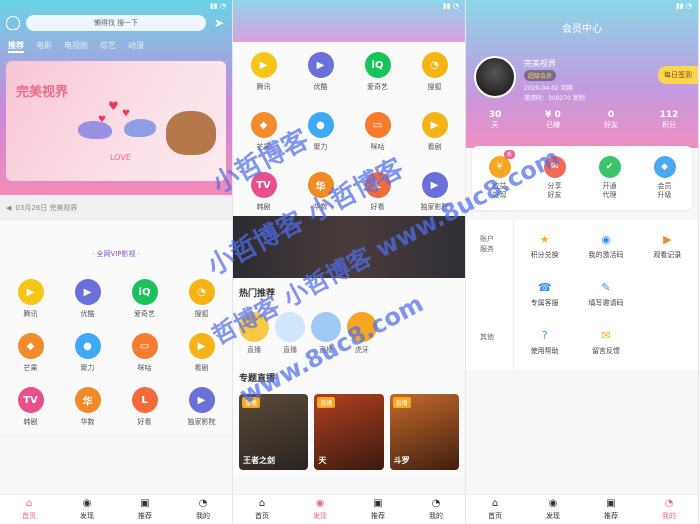 This screenshot has width=700, height=524. Describe the element at coordinates (108, 46) in the screenshot. I see `tab-variety: 综艺` at that location.